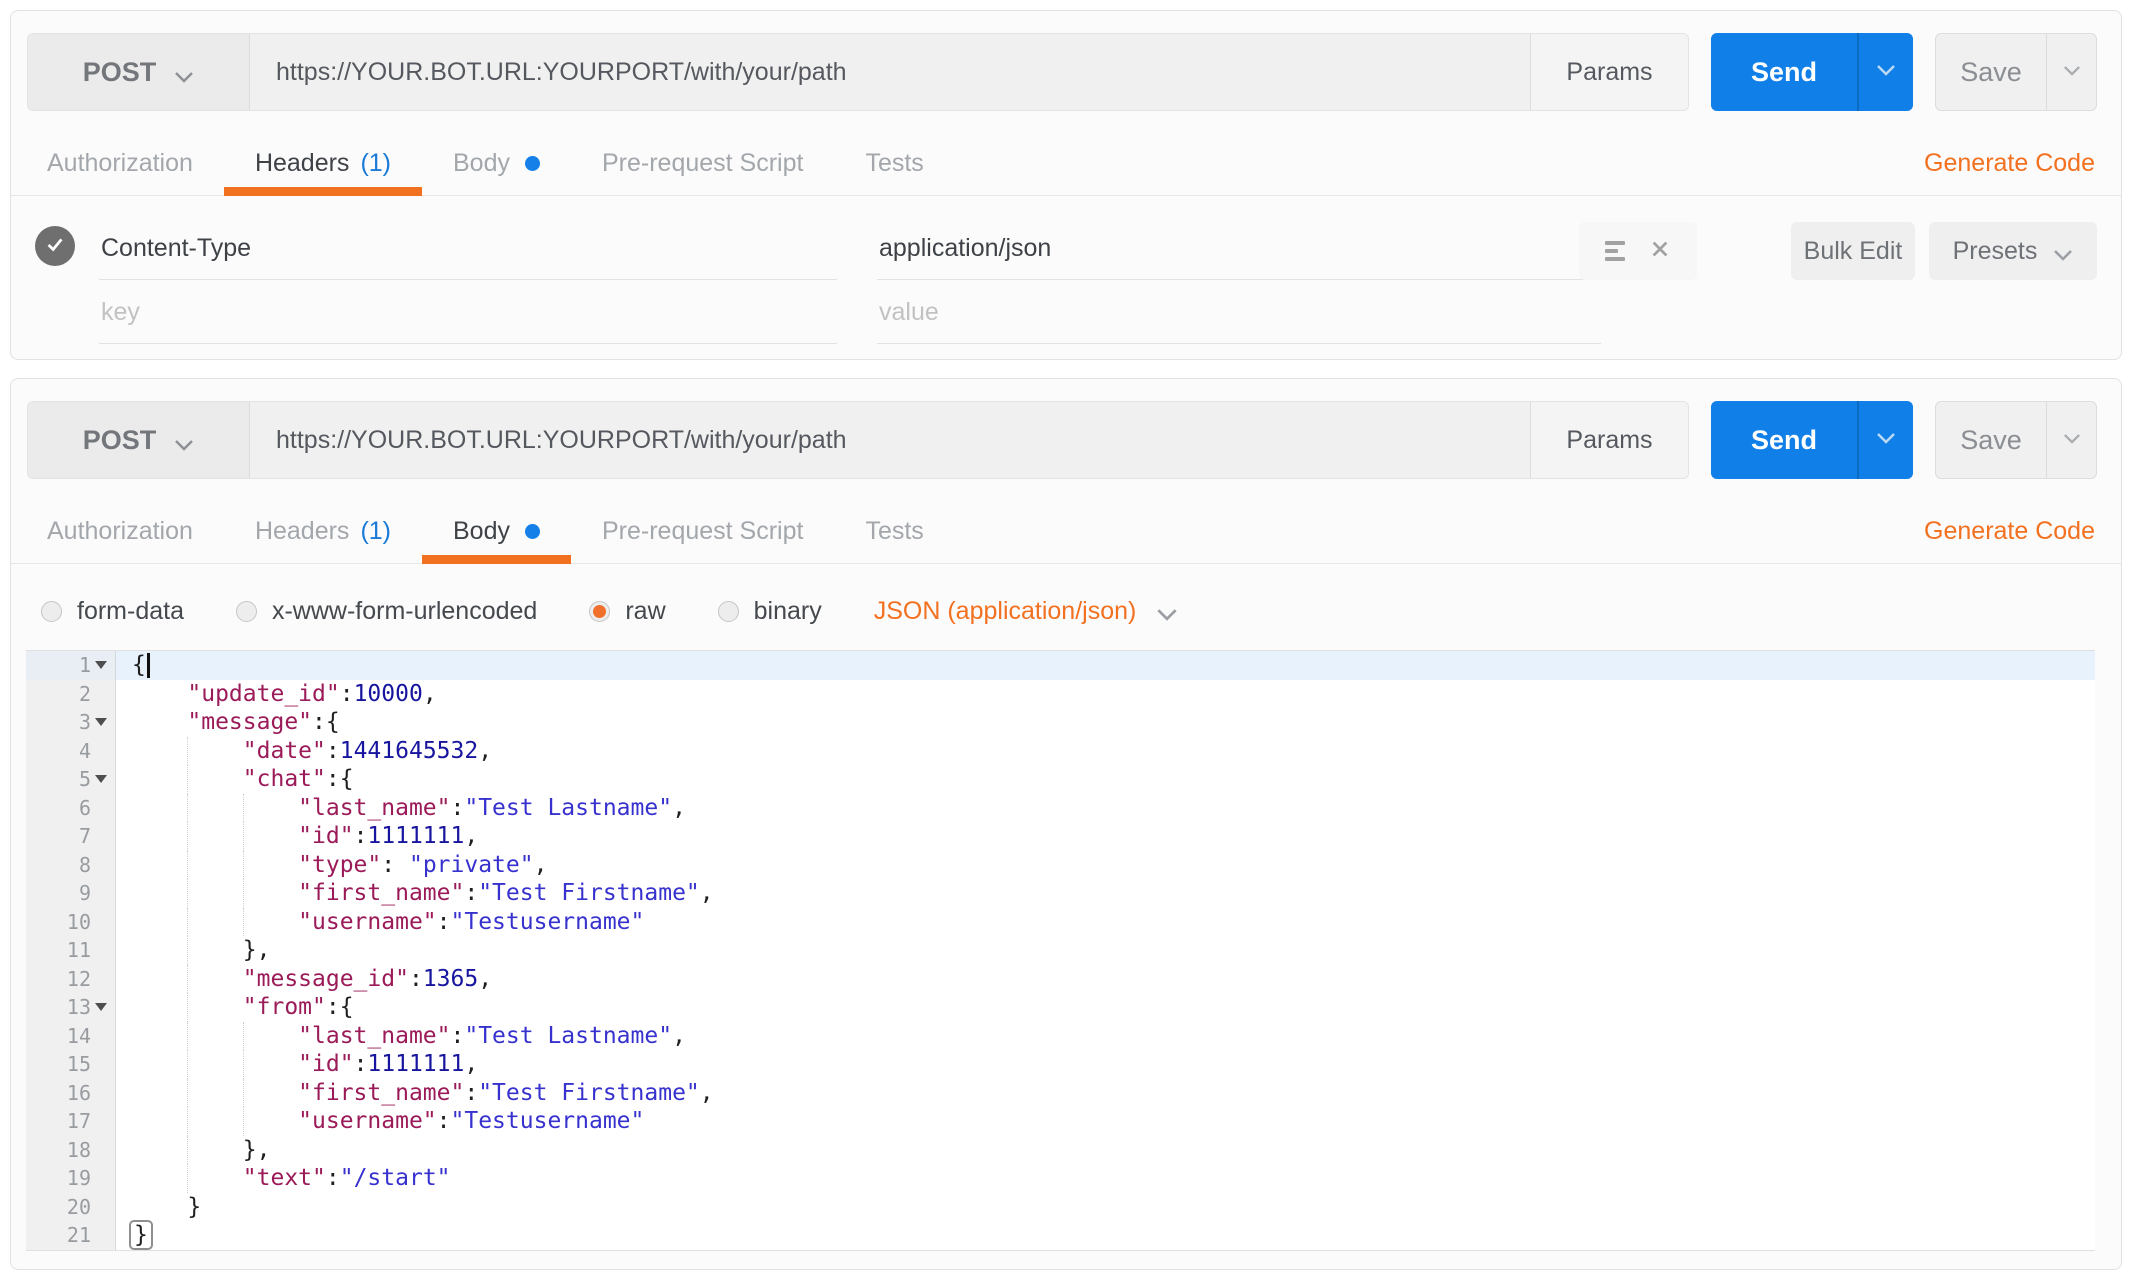 Image resolution: width=2132 pixels, height=1286 pixels. Describe the element at coordinates (1615, 251) in the screenshot. I see `menu-icon` at that location.